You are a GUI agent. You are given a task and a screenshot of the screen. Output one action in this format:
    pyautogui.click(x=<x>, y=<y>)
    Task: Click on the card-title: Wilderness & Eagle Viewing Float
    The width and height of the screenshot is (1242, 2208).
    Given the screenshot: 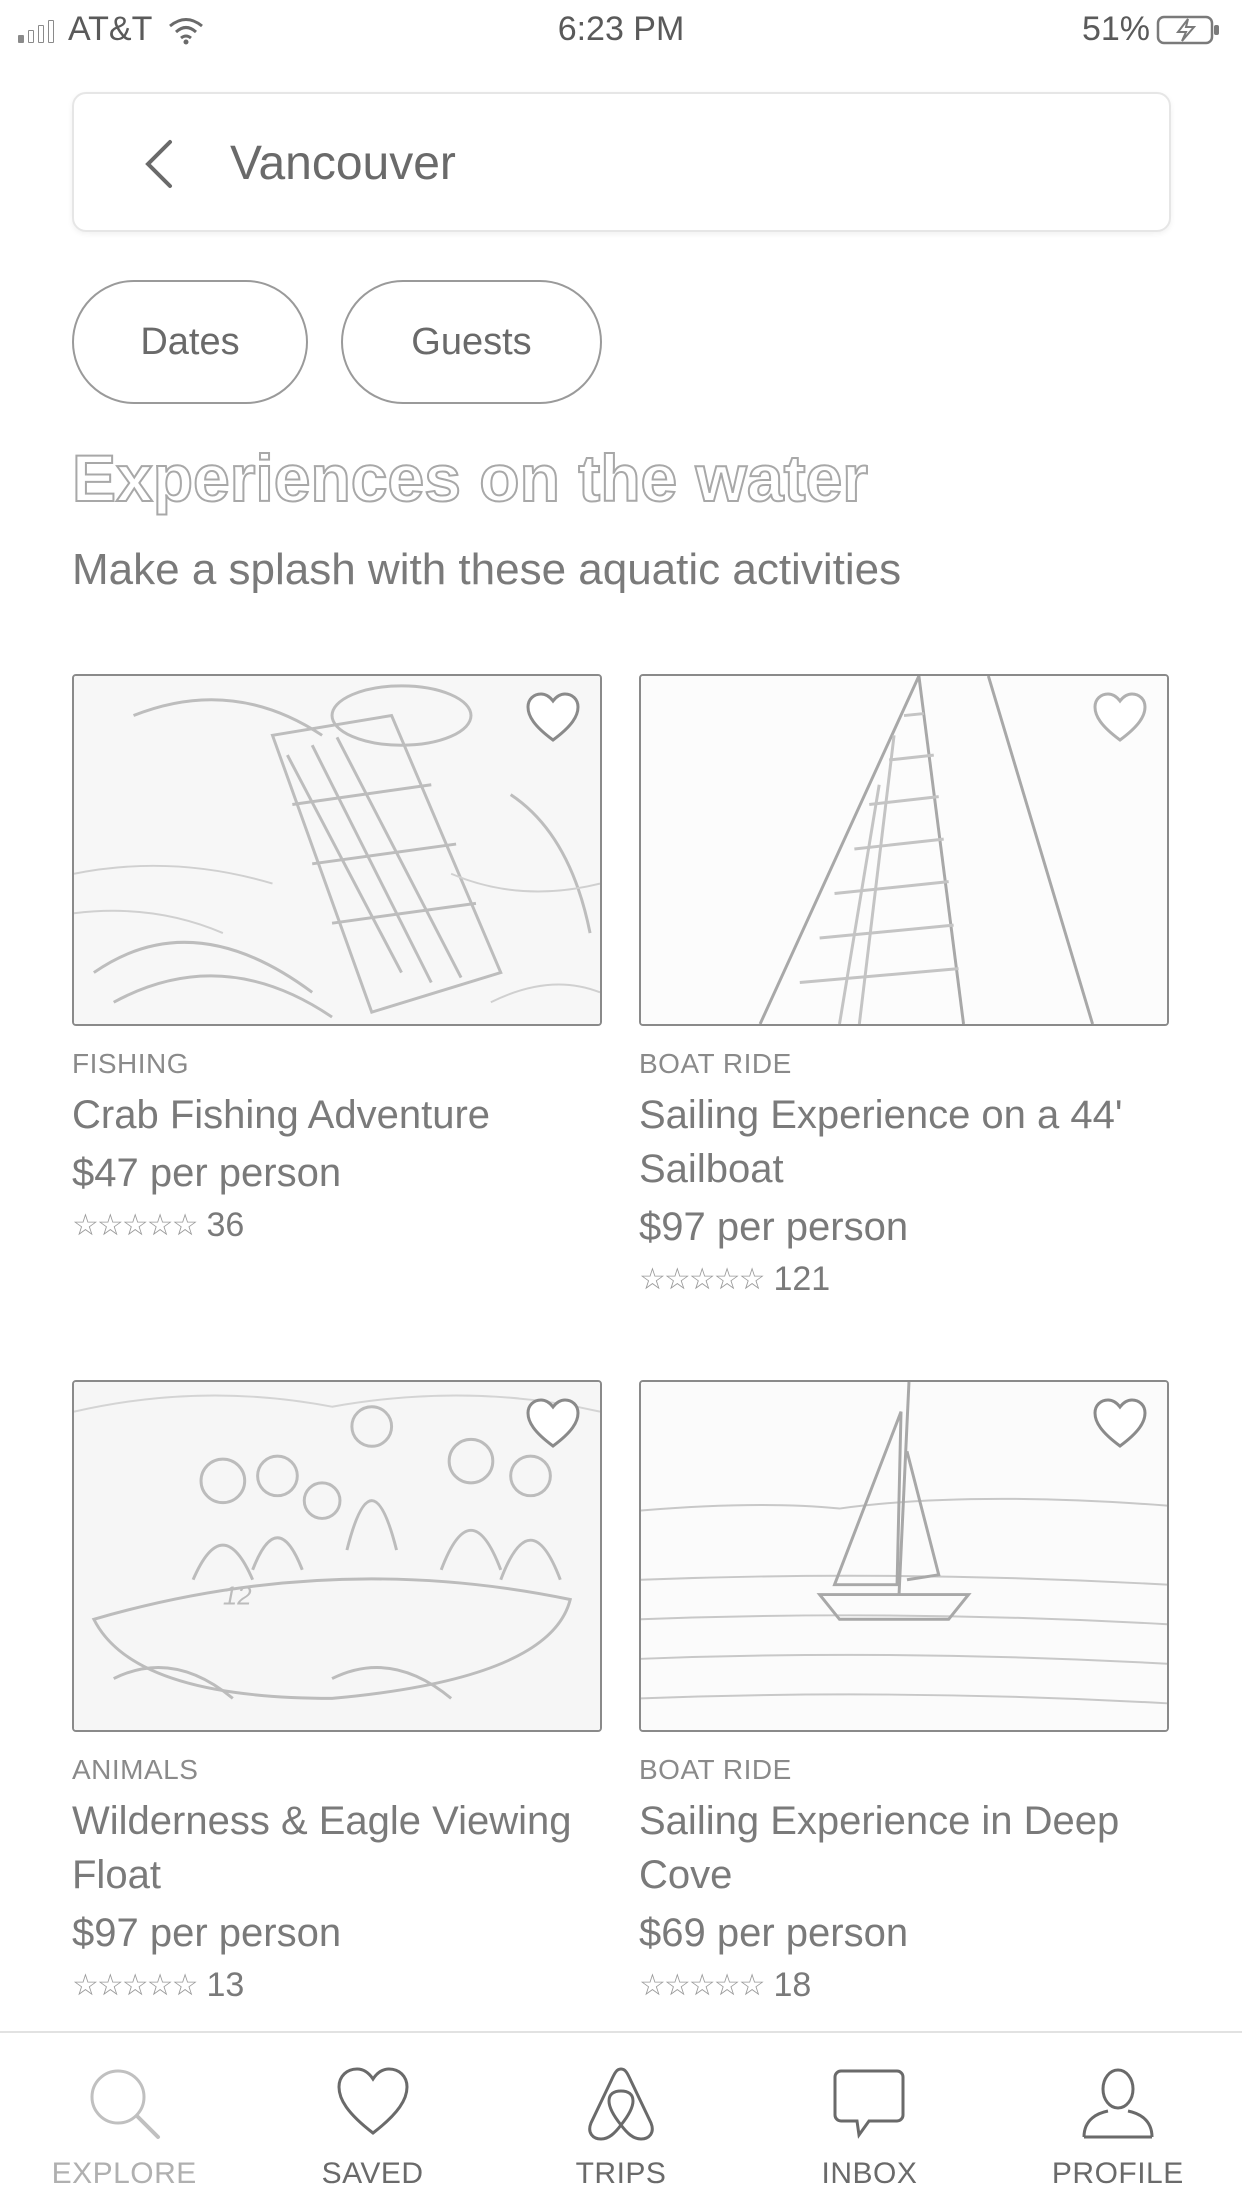 What is the action you would take?
    pyautogui.click(x=337, y=1848)
    